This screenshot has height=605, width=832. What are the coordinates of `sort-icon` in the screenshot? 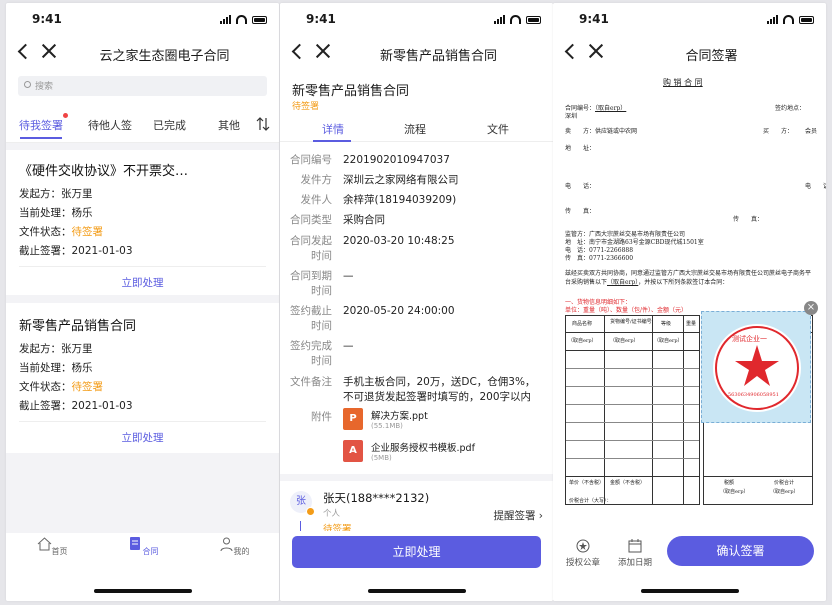 It's located at (263, 124).